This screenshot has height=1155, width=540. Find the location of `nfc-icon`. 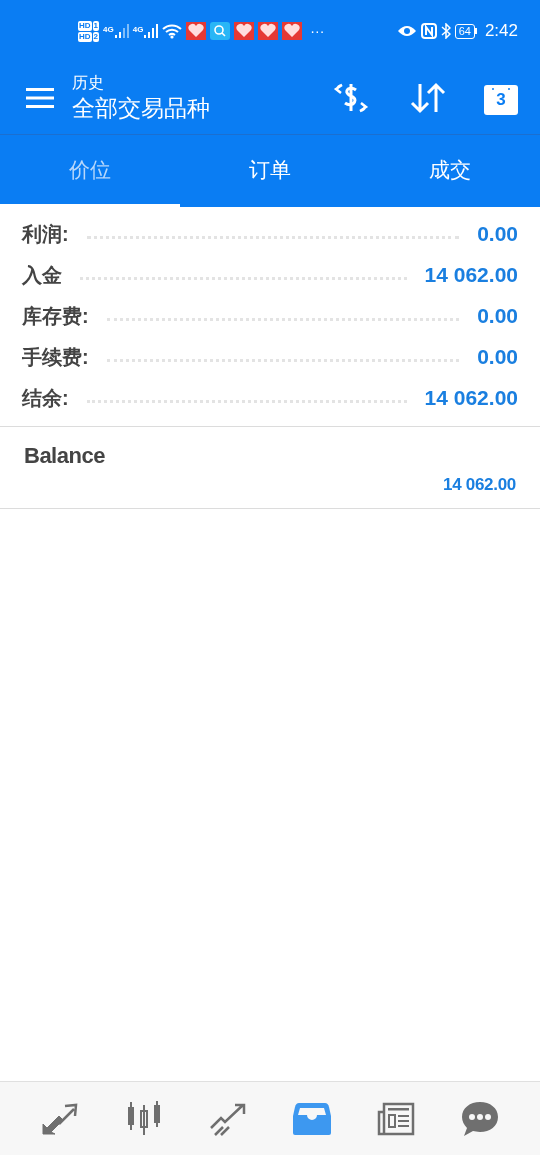

nfc-icon is located at coordinates (428, 31).